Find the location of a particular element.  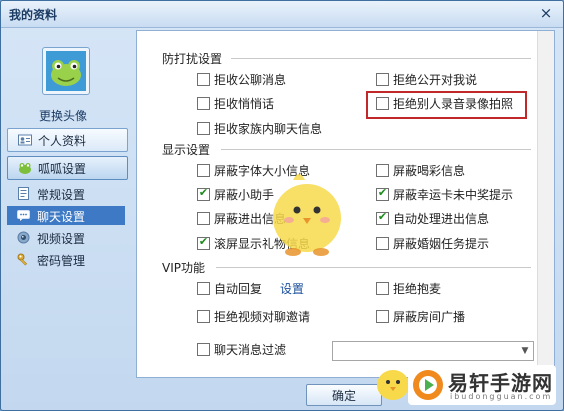

key-icon is located at coordinates (23, 259).